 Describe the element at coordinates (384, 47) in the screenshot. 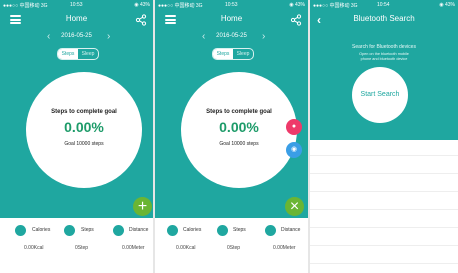

I see `search-description: Search for Bluetooth devices` at that location.